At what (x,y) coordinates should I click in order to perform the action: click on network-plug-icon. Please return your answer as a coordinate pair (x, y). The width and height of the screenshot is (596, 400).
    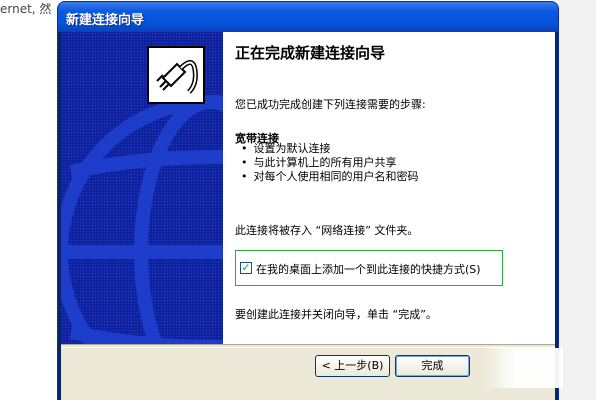
    Looking at the image, I should click on (176, 75).